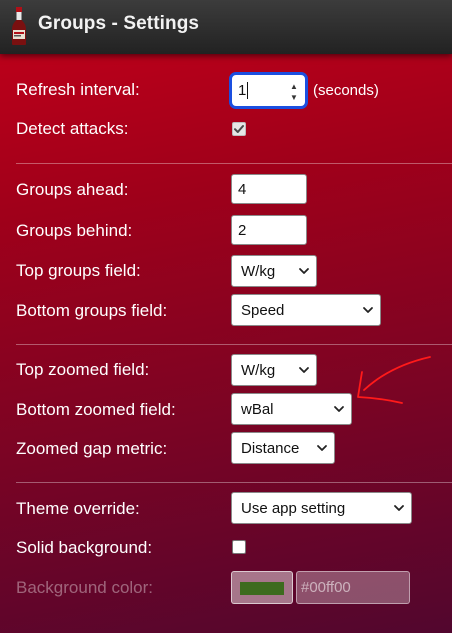 The image size is (452, 633). What do you see at coordinates (269, 230) in the screenshot?
I see `groups-behind-input: 2` at bounding box center [269, 230].